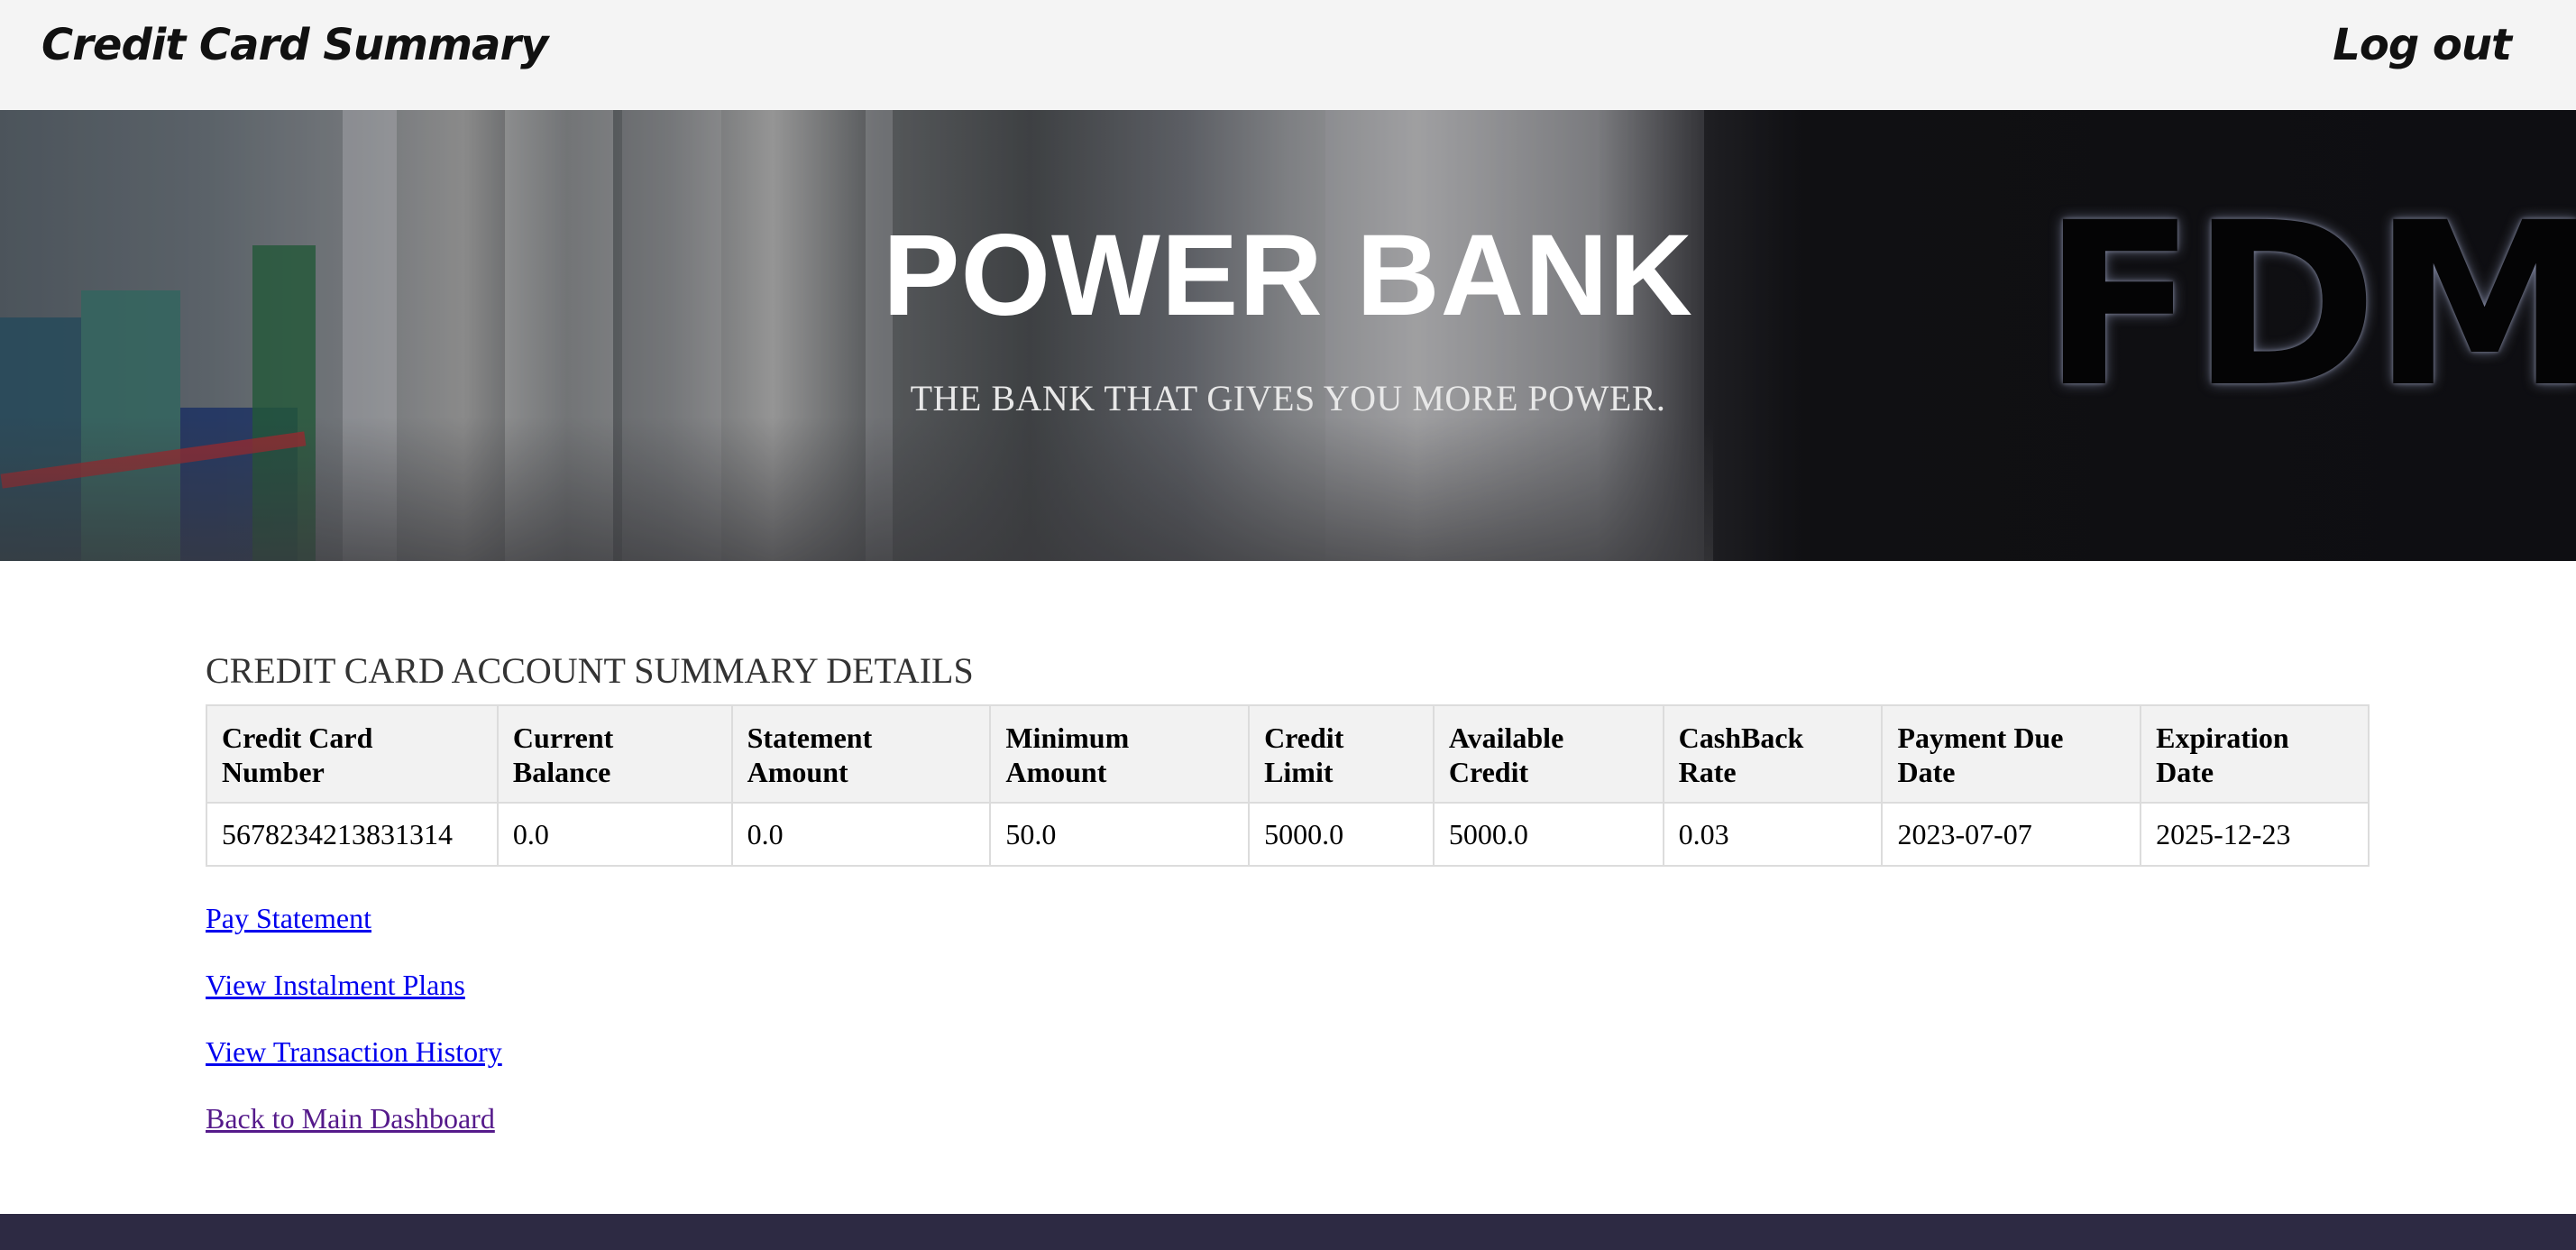 The width and height of the screenshot is (2576, 1250). Describe the element at coordinates (1548, 834) in the screenshot. I see `cell-available-credit: 5000.0` at that location.